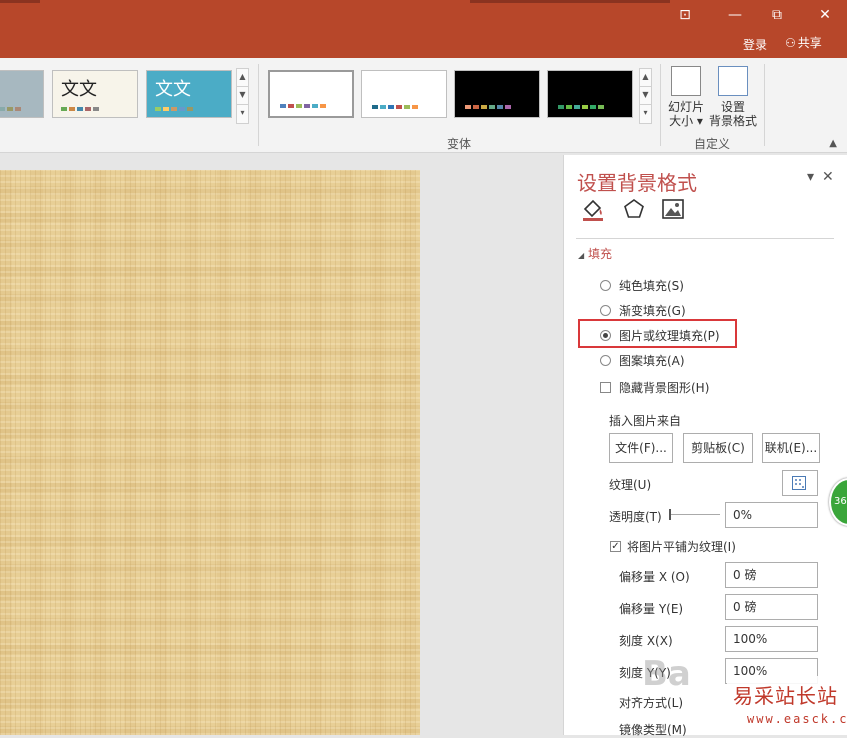 The width and height of the screenshot is (847, 738). I want to click on solid-fill-radio, so click(605, 285).